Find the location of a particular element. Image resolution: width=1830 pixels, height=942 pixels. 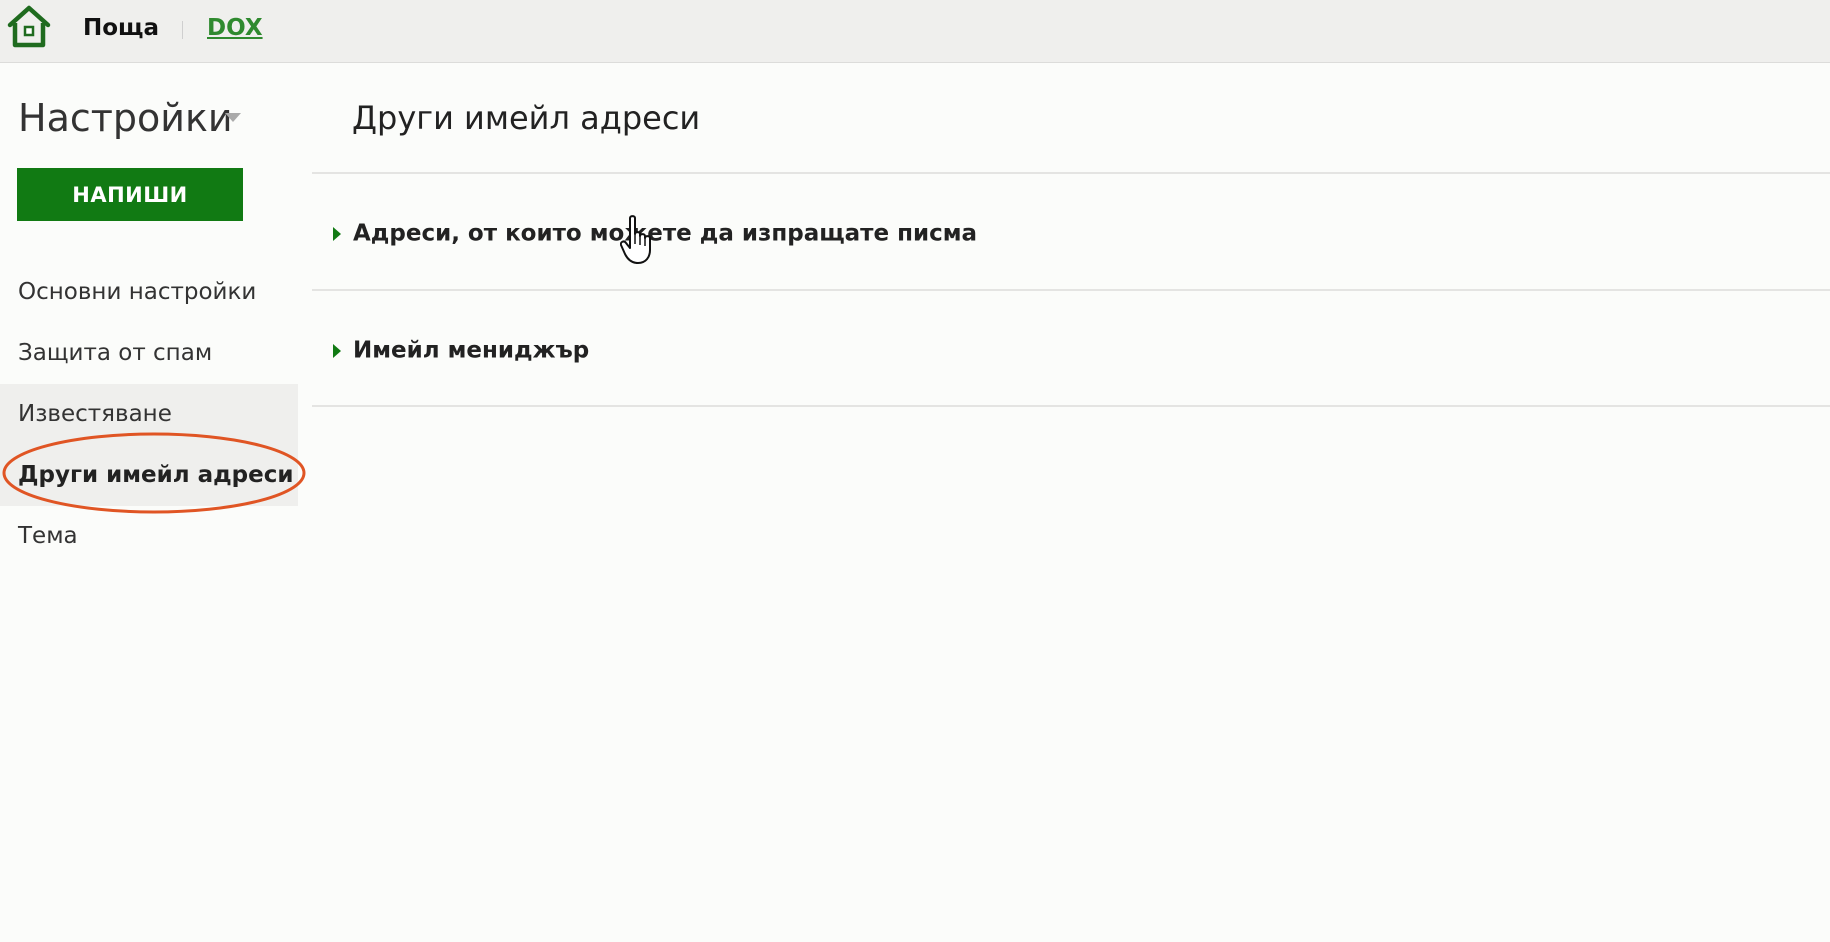

section-email-manager: Имейл мениджър is located at coordinates (461, 350).